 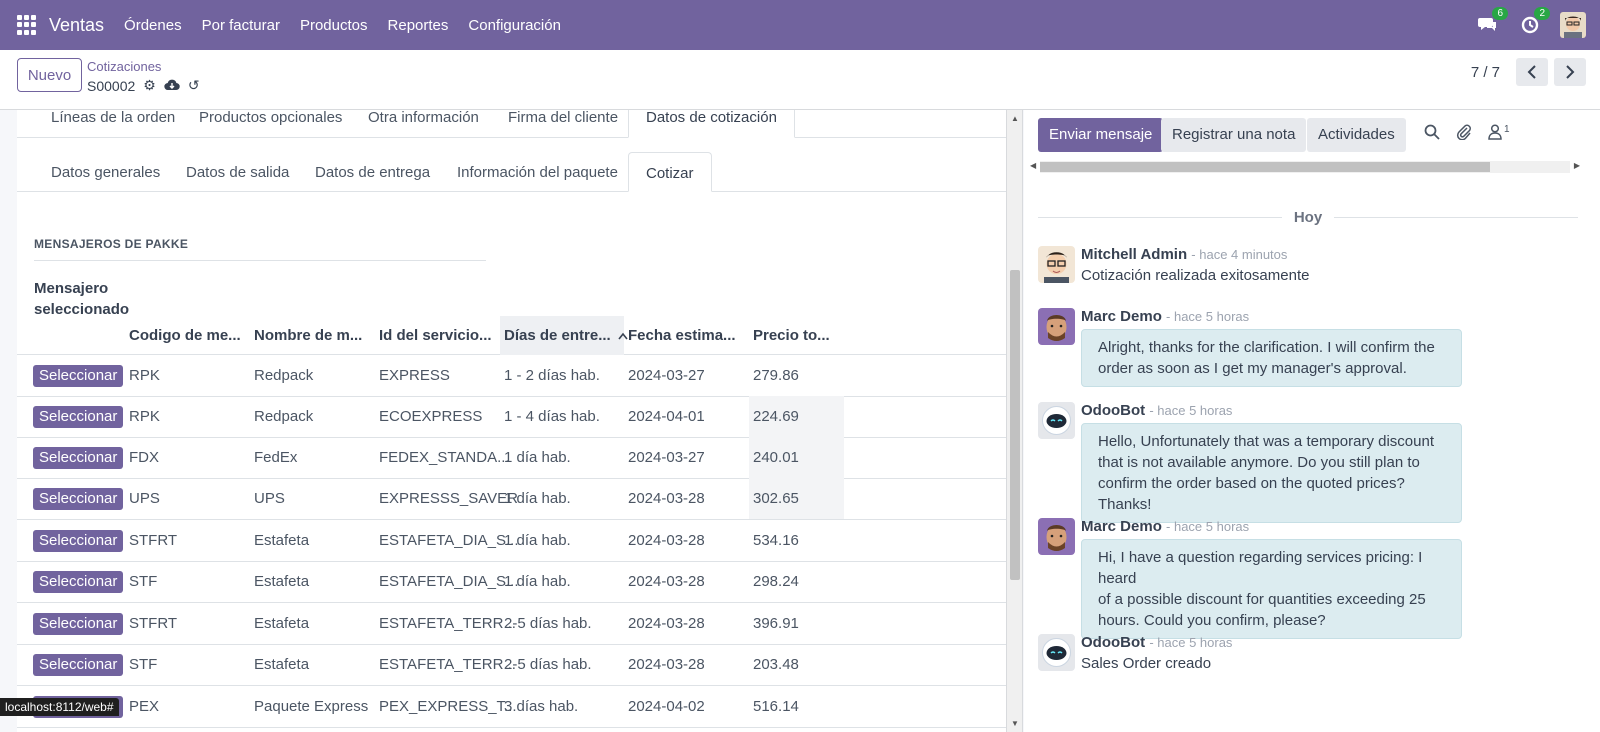 What do you see at coordinates (776, 498) in the screenshot?
I see `cell-precio: 302.65` at bounding box center [776, 498].